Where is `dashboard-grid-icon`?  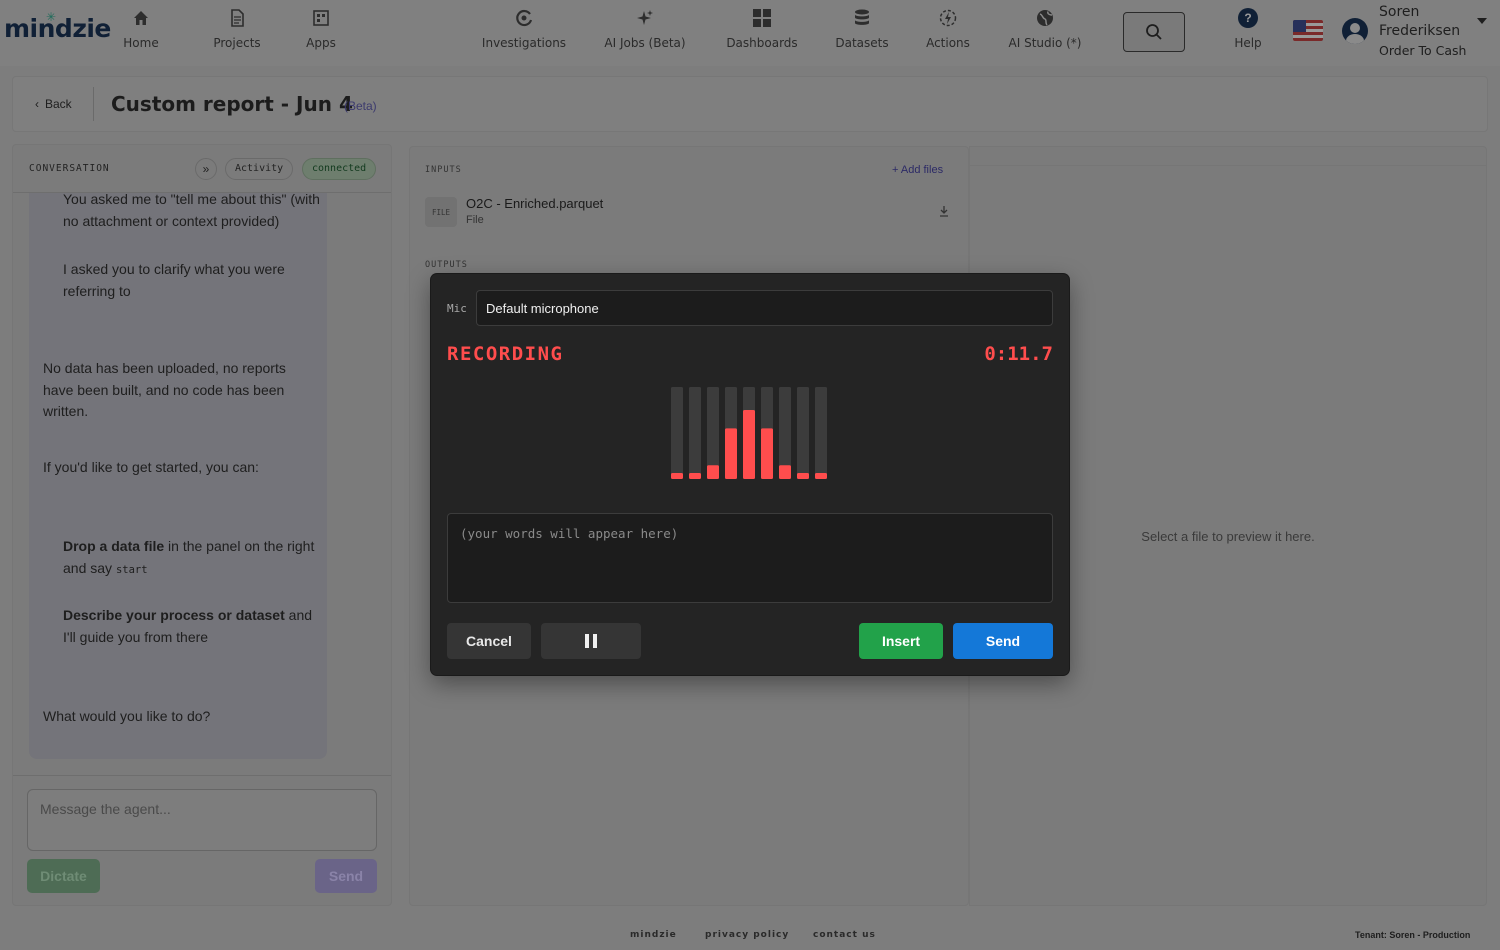
dashboard-grid-icon is located at coordinates (762, 18).